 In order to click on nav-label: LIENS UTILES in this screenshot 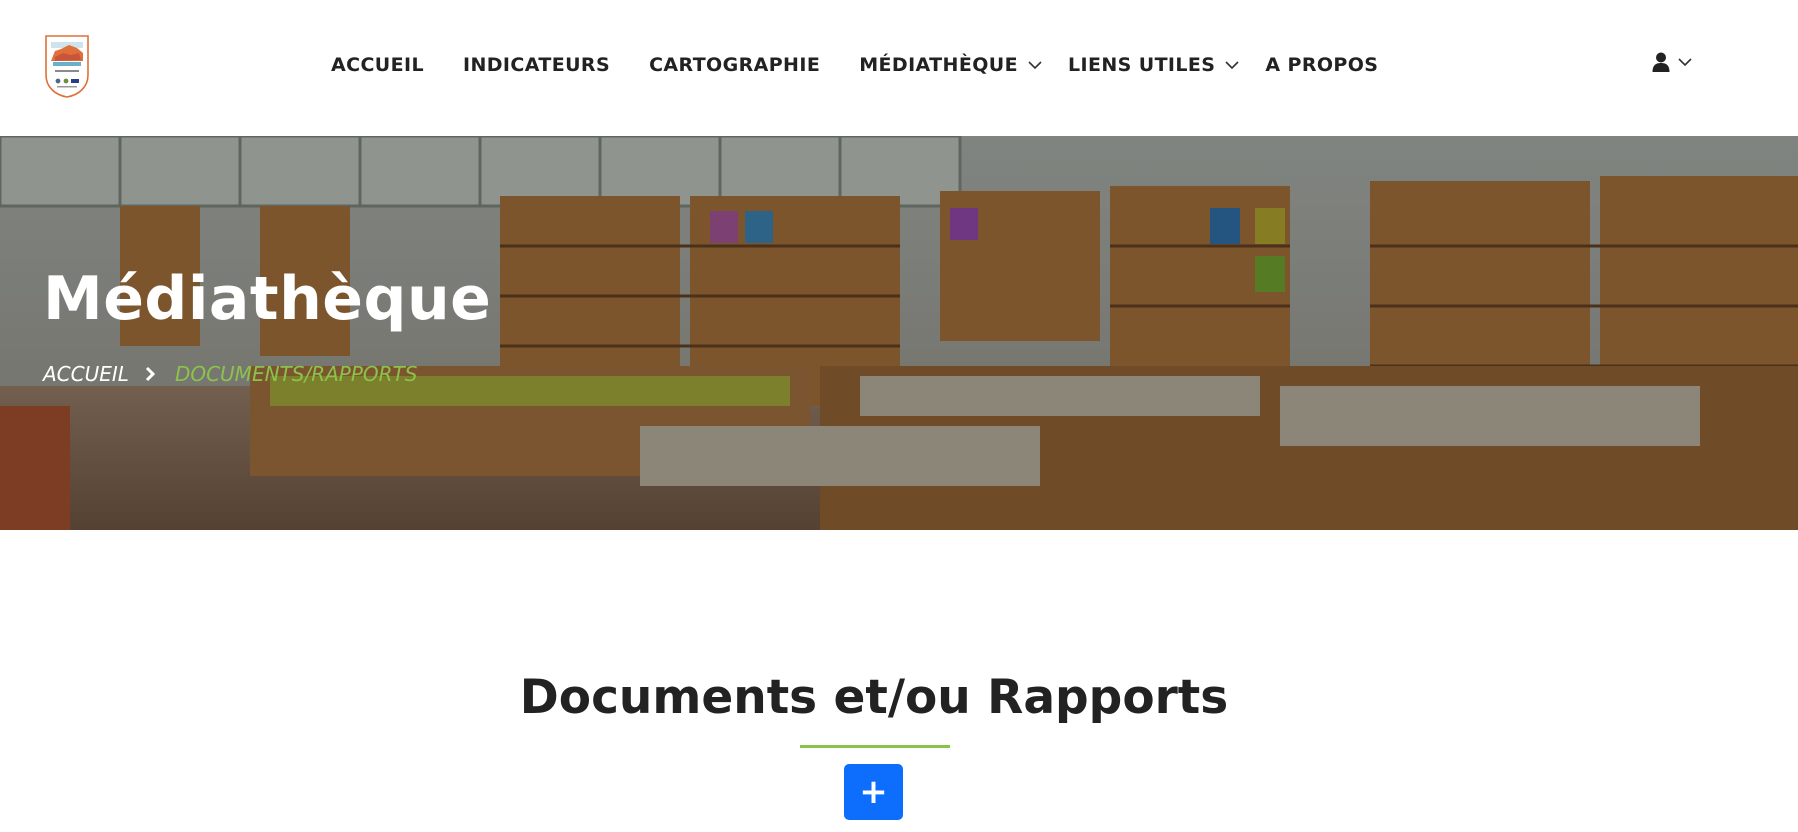, I will do `click(1141, 65)`.